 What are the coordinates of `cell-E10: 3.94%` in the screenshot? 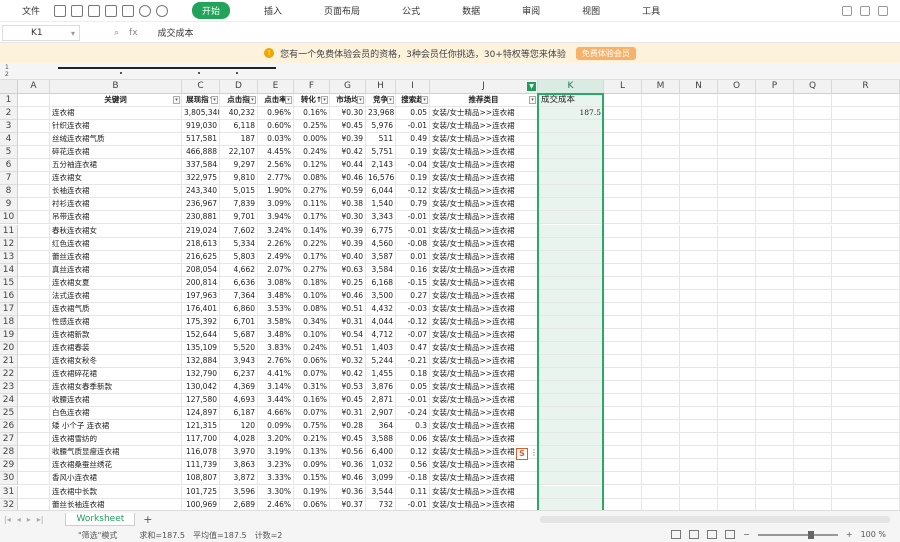 It's located at (276, 218).